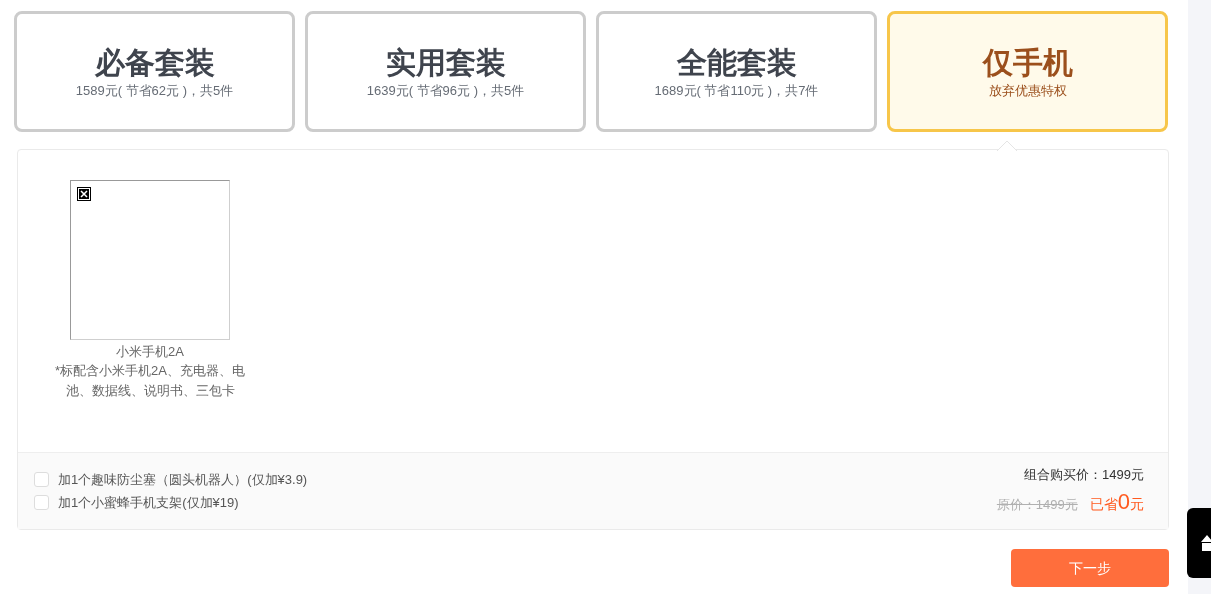 The image size is (1211, 594). I want to click on addon-label: 加1个小蜜蜂手机支架(仅加¥19), so click(148, 502).